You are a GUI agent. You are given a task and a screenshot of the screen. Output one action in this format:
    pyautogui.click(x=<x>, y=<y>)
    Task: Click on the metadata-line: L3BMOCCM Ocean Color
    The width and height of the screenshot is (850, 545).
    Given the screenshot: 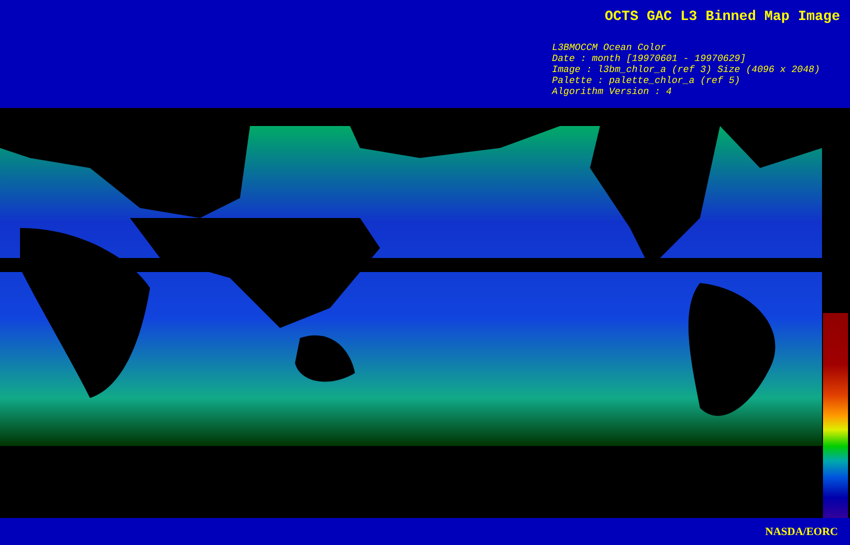 What is the action you would take?
    pyautogui.click(x=610, y=47)
    